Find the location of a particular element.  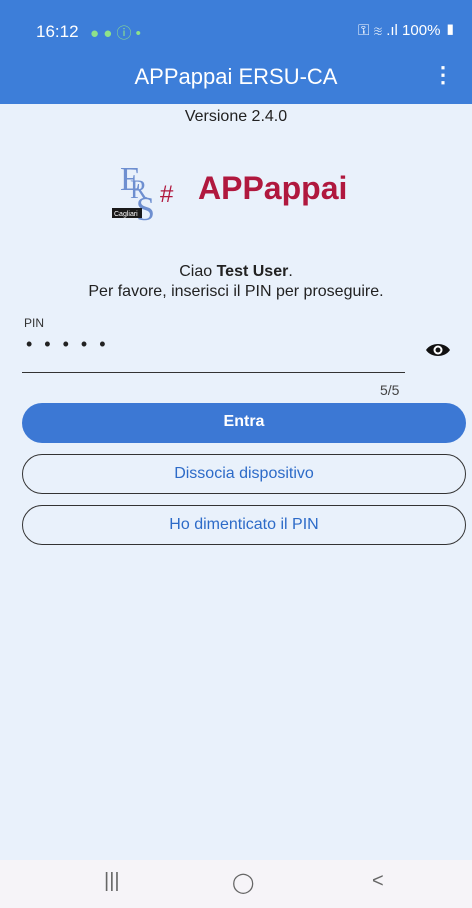

app-logo: E S R # Cagliari APPappai is located at coordinates (240, 193).